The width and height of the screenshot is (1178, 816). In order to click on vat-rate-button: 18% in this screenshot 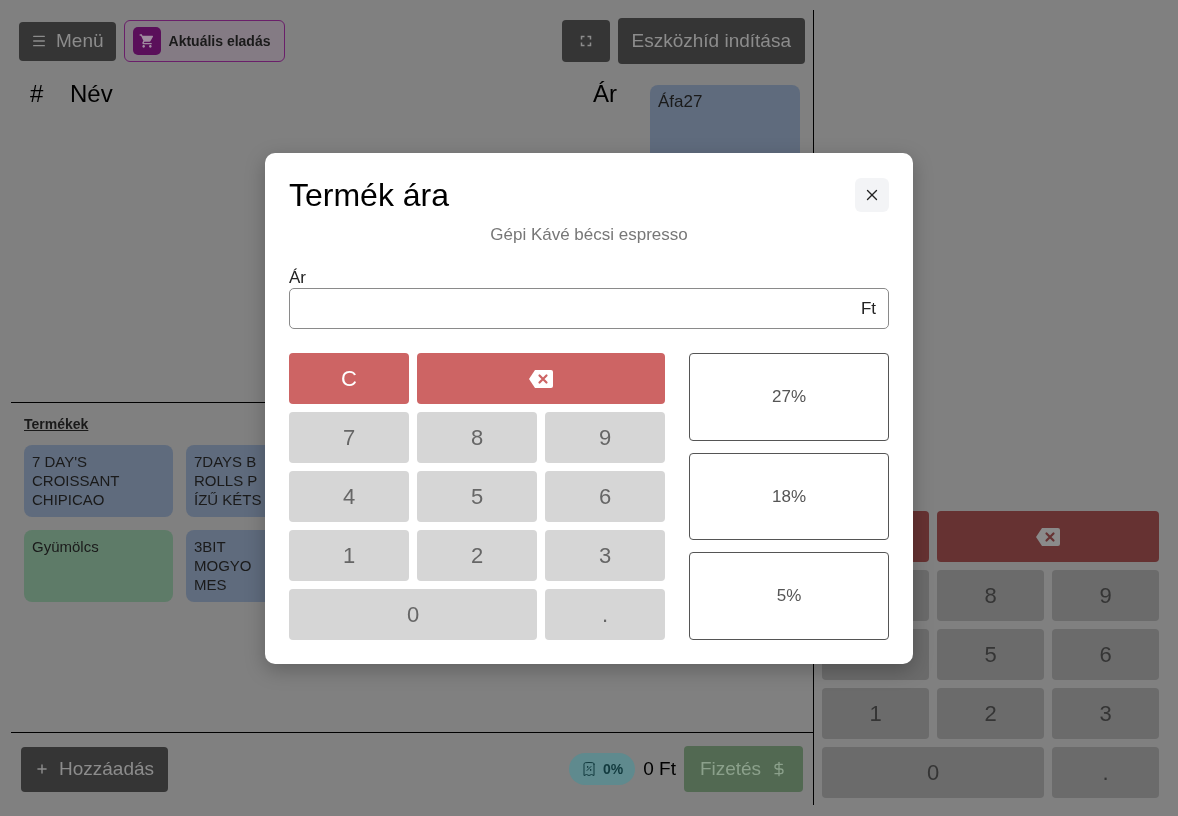, I will do `click(789, 496)`.